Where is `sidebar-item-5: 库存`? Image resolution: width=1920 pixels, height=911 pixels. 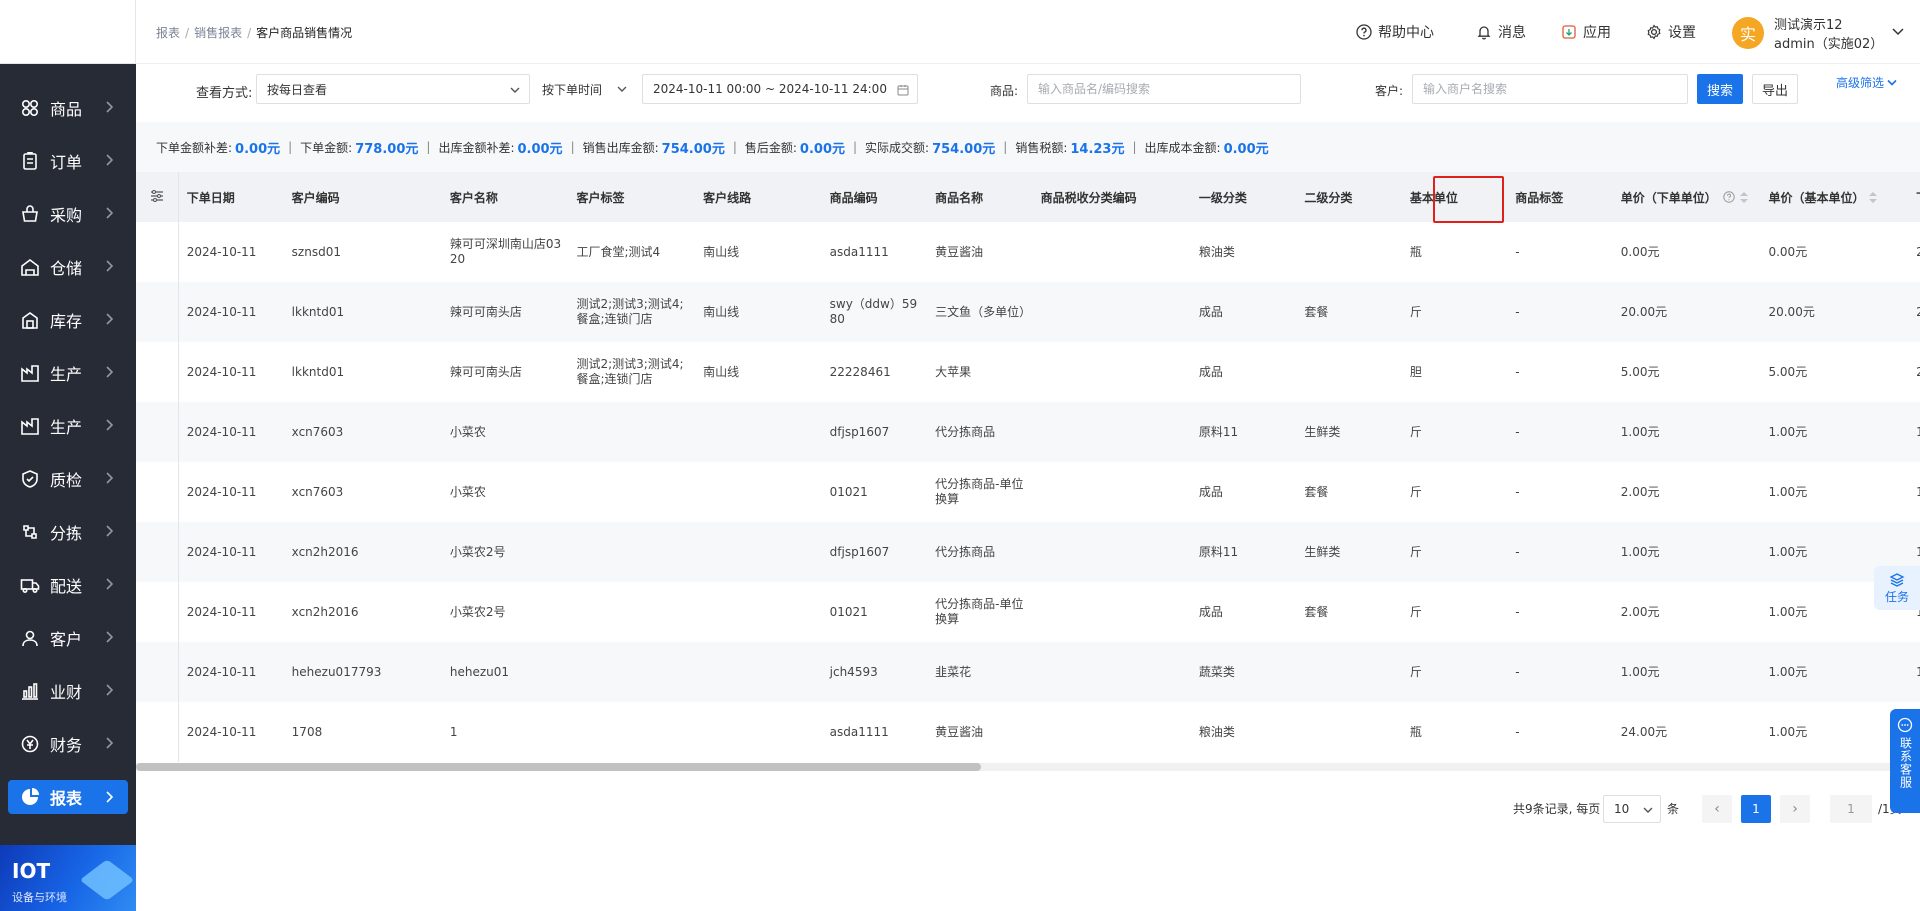 sidebar-item-5: 库存 is located at coordinates (68, 319).